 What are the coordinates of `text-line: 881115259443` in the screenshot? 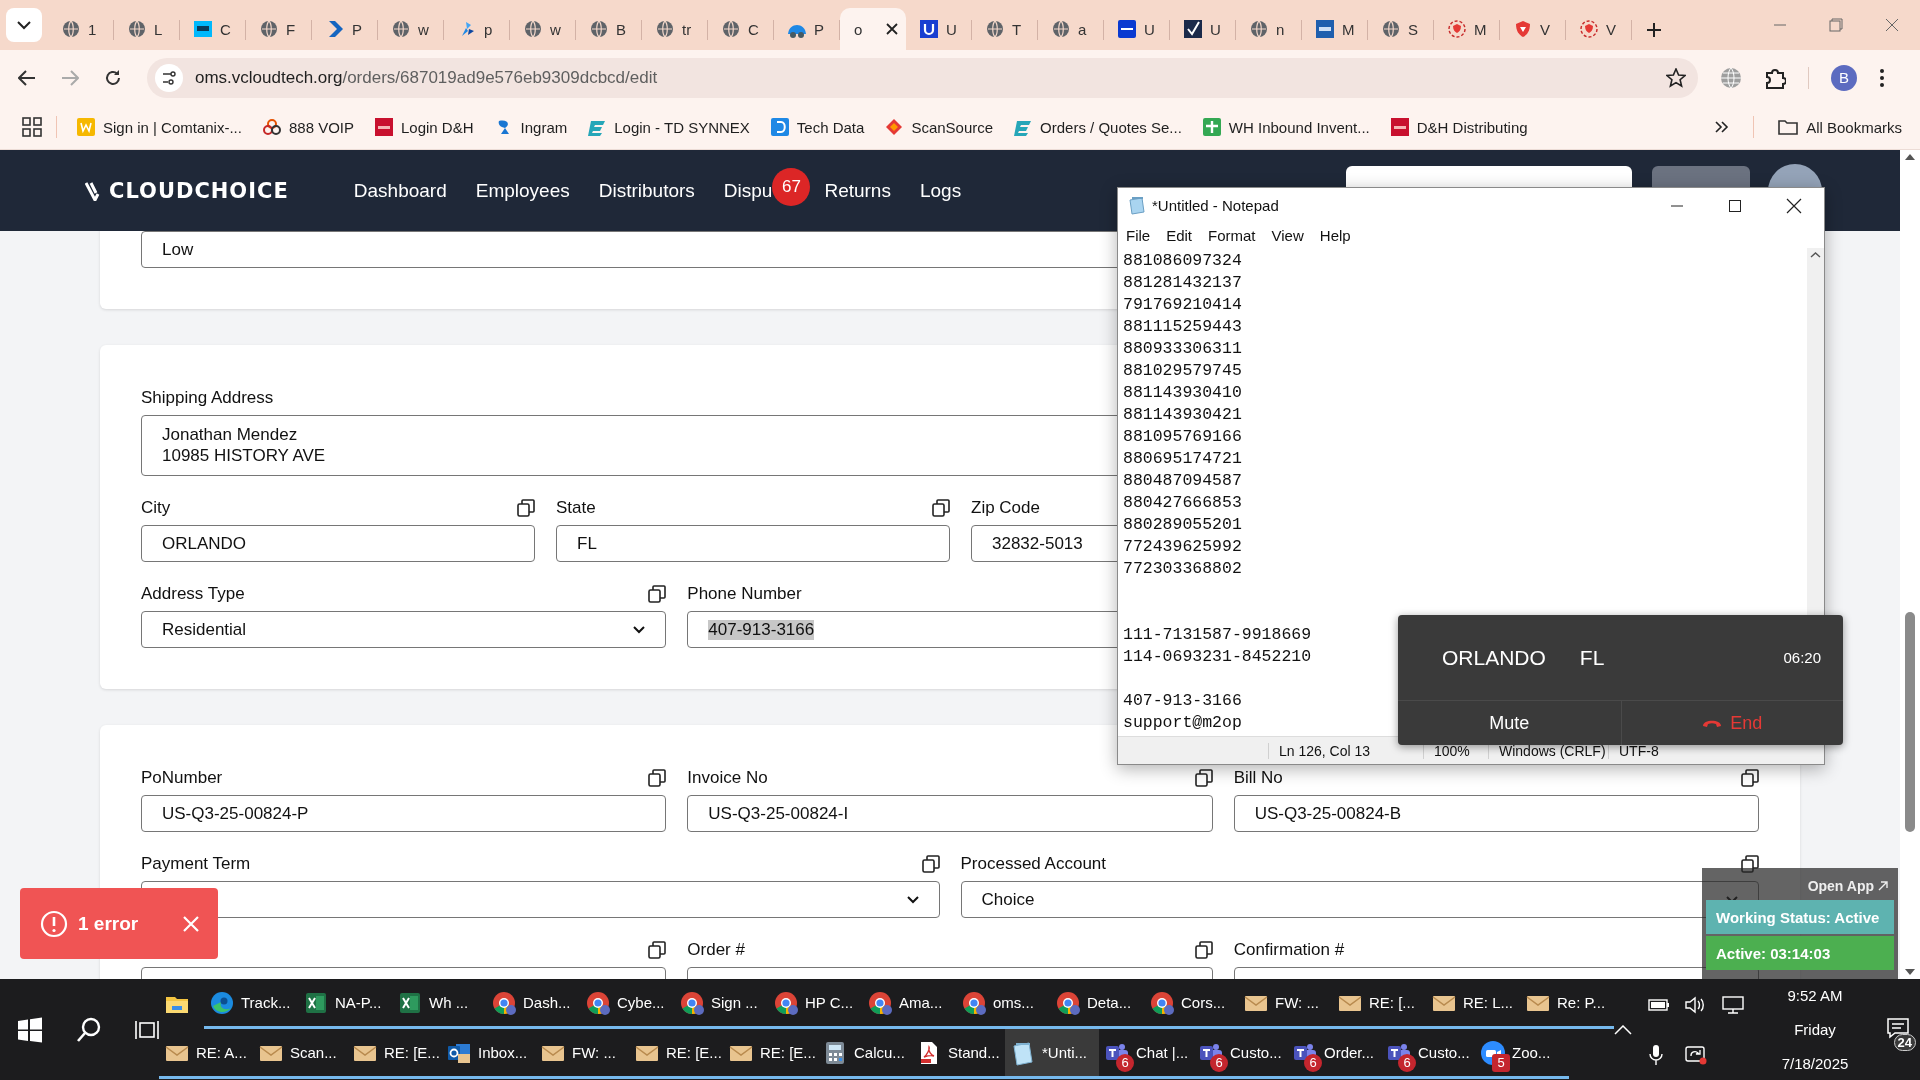 It's located at (1182, 327).